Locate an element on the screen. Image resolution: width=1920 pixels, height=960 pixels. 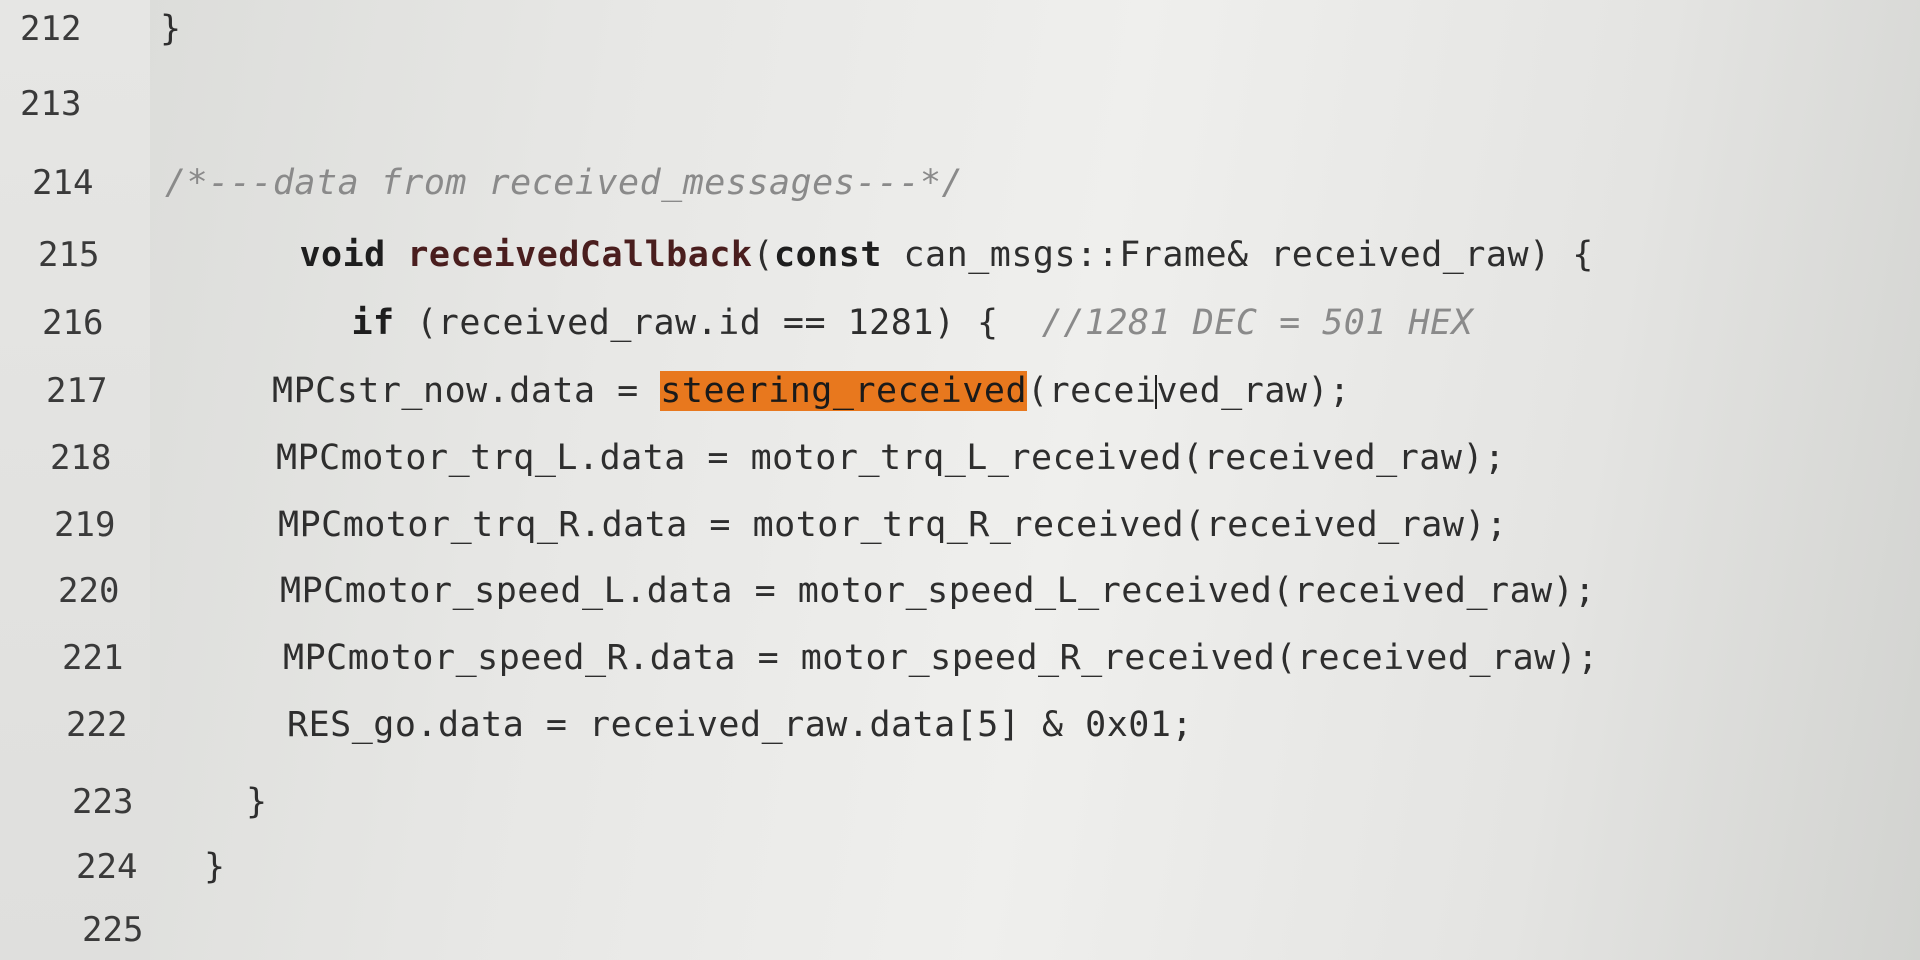
code-line: 225 is located at coordinates (960, 928).